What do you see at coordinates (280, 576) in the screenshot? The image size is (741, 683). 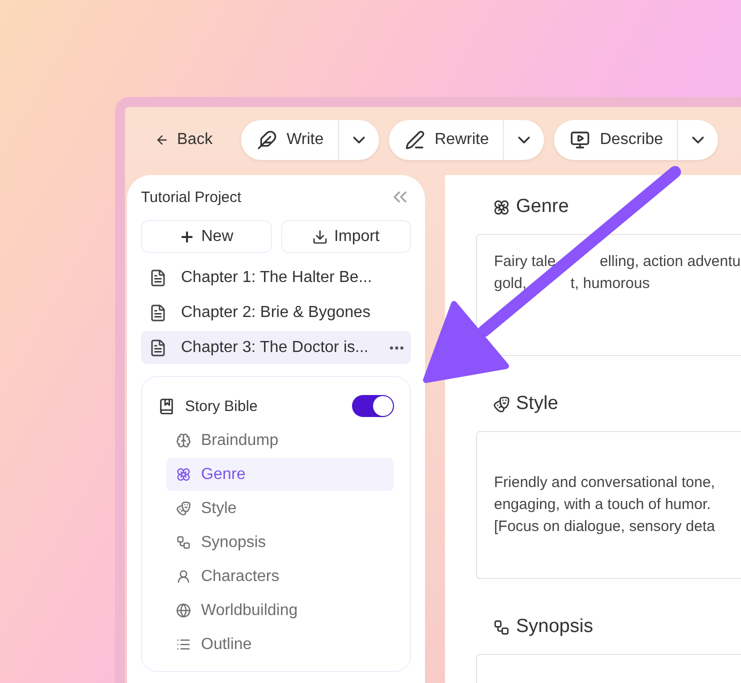 I see `nav-item: Characters` at bounding box center [280, 576].